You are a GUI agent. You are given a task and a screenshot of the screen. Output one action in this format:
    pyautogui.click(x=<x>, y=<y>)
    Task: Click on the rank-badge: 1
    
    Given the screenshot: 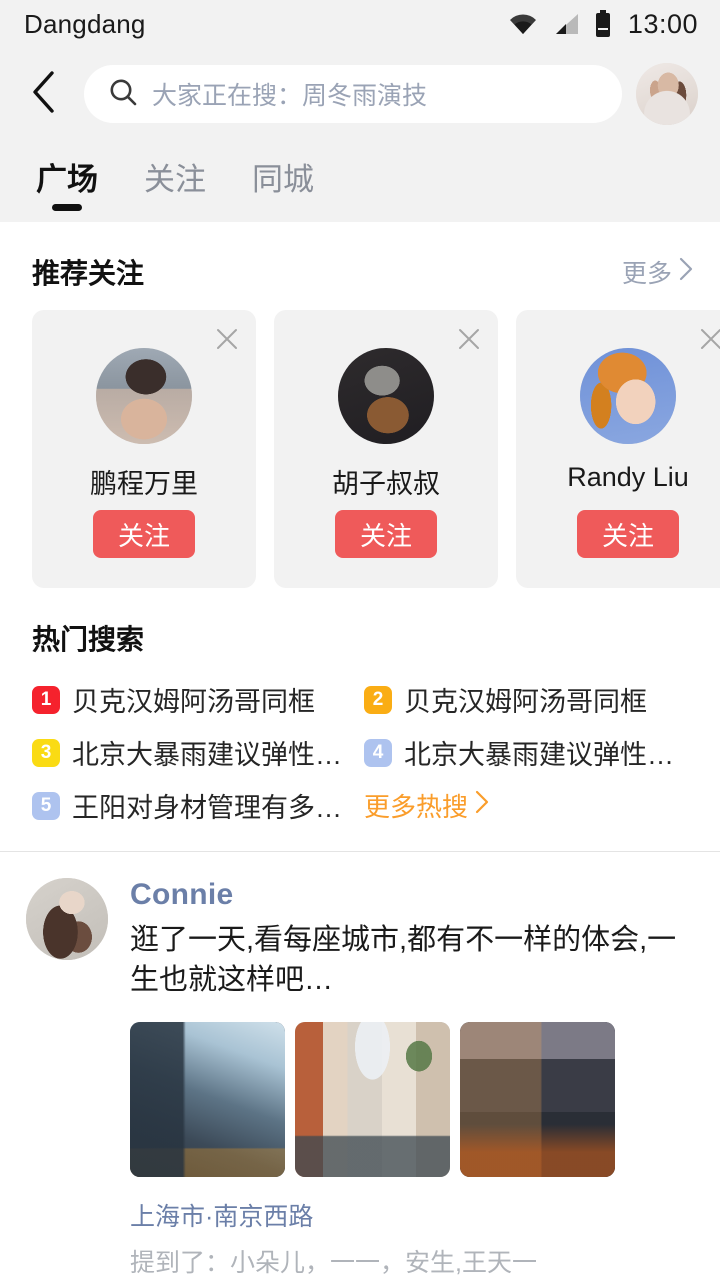 What is the action you would take?
    pyautogui.click(x=46, y=699)
    